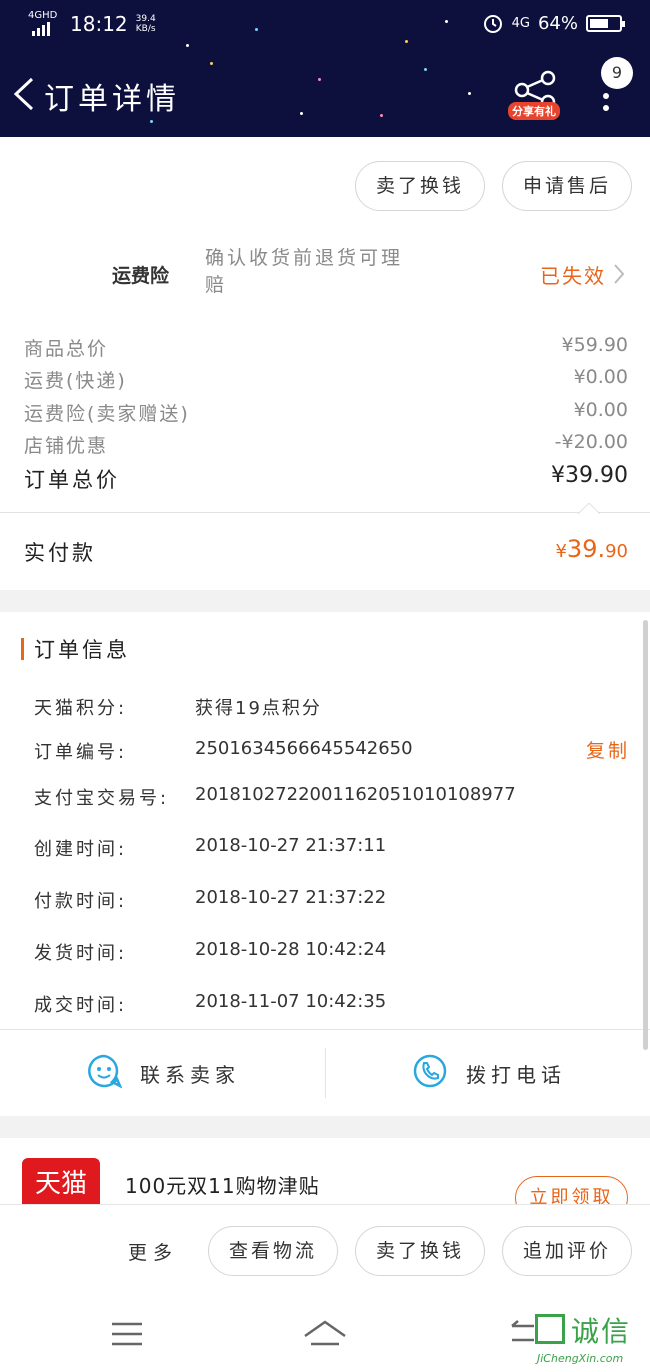 The width and height of the screenshot is (650, 1372). I want to click on watermark-square-icon, so click(550, 1329).